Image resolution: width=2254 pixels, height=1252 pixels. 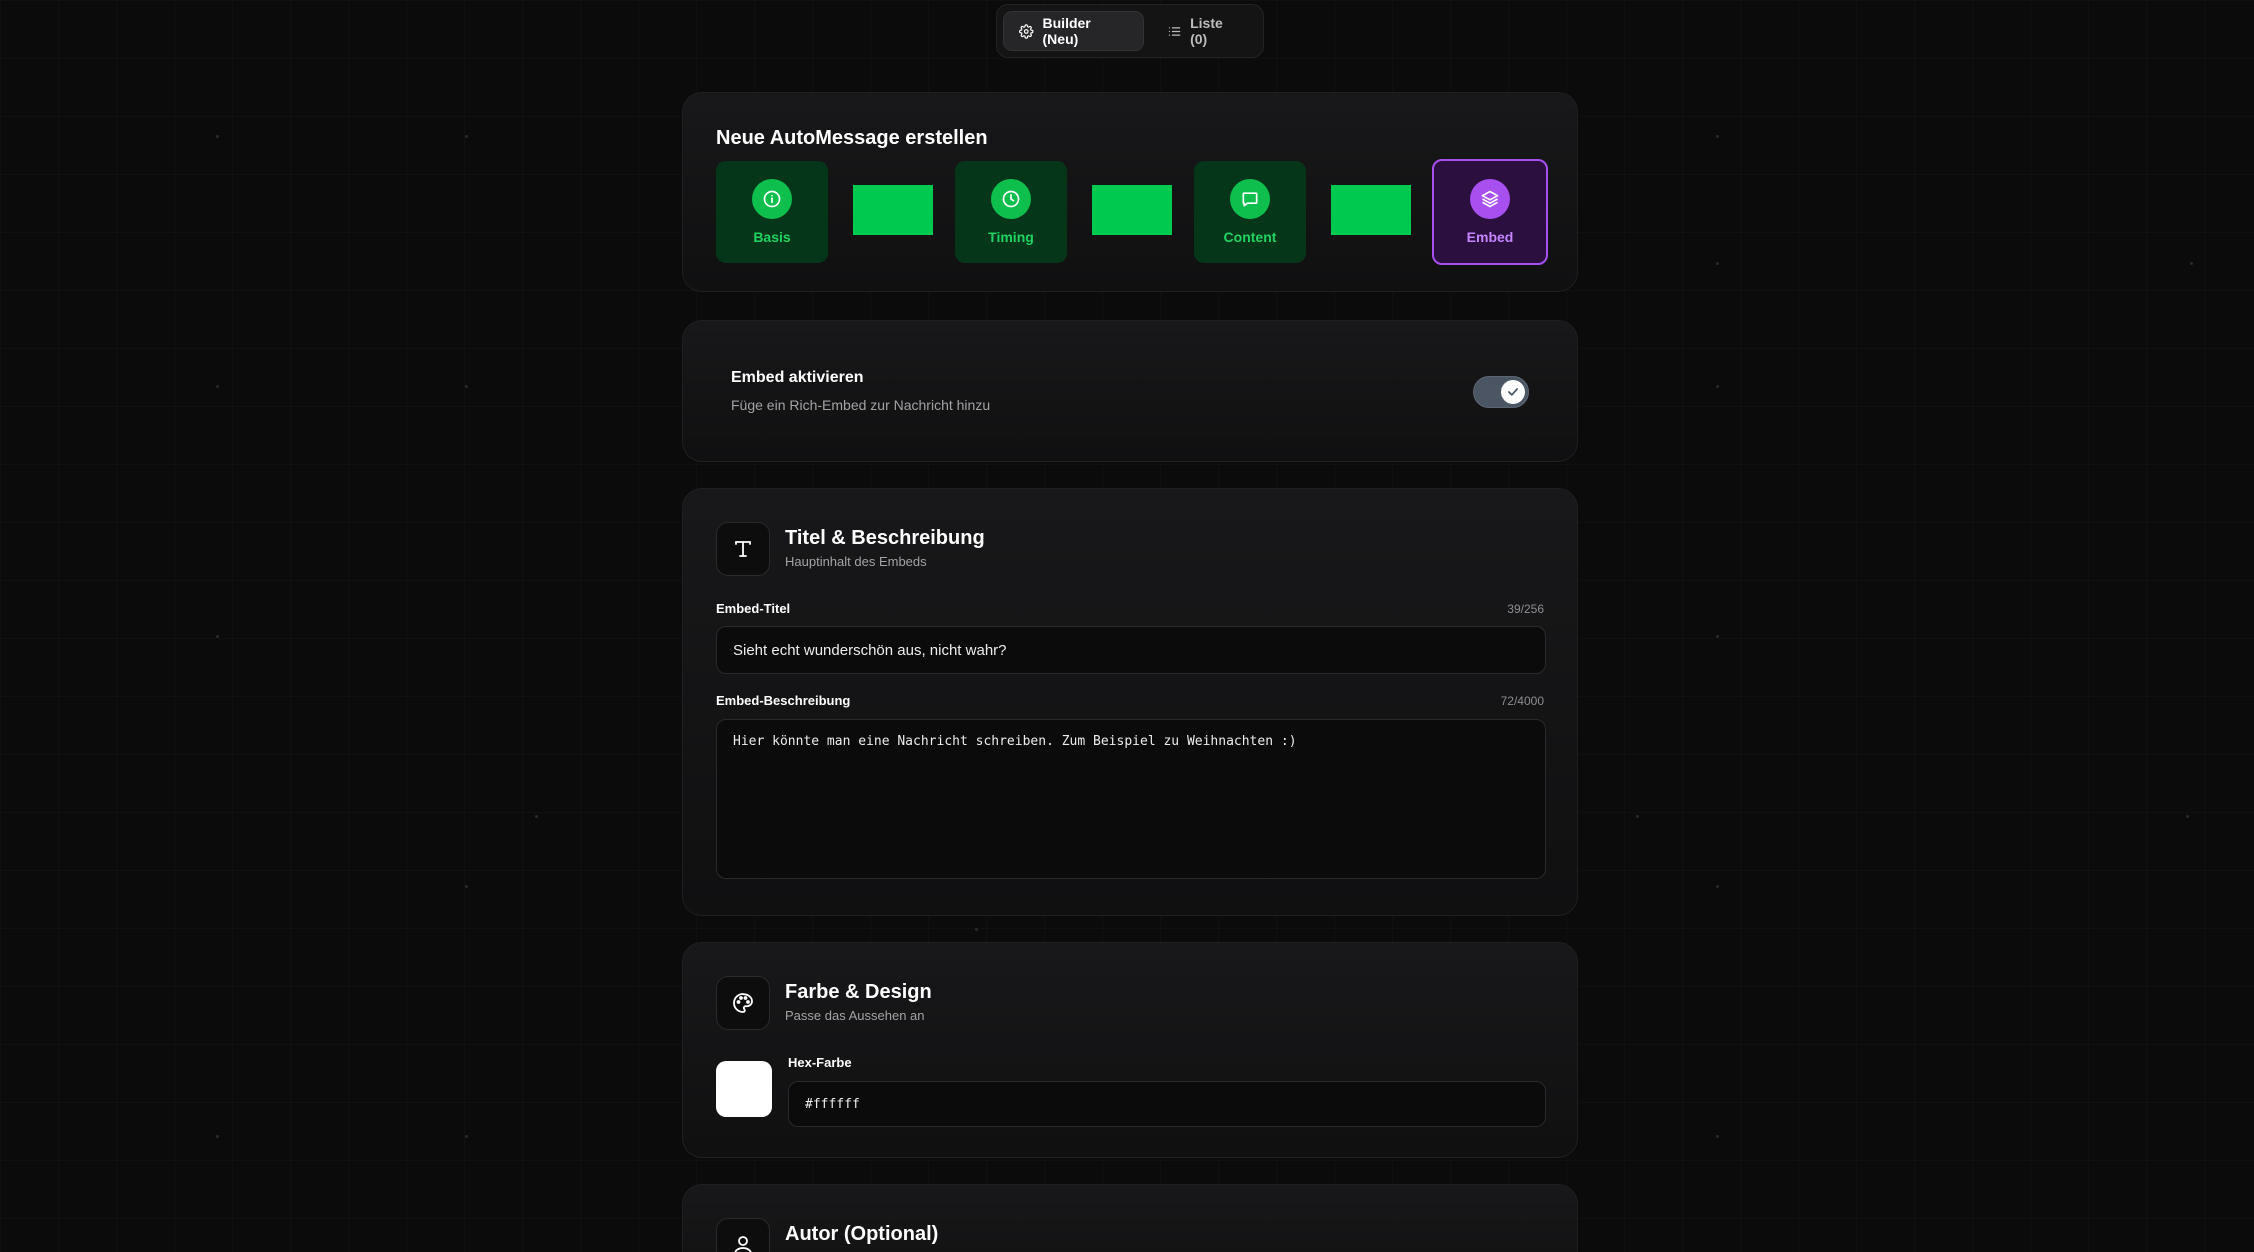 What do you see at coordinates (1131, 650) in the screenshot?
I see `embed-title-input: Sieht echt wunderschön aus, nicht wahr?` at bounding box center [1131, 650].